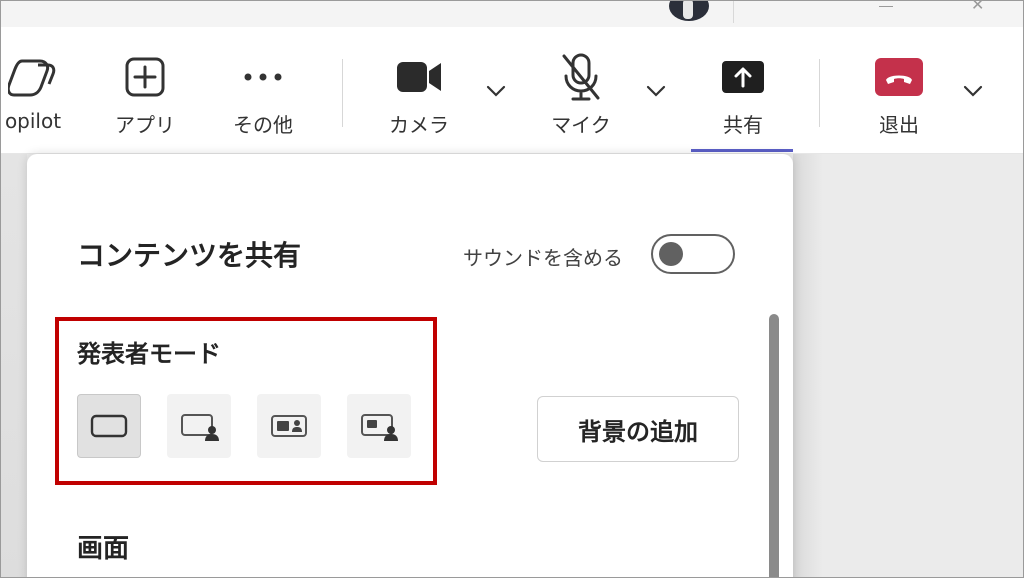 The height and width of the screenshot is (578, 1024). I want to click on more-button: その他, so click(263, 90).